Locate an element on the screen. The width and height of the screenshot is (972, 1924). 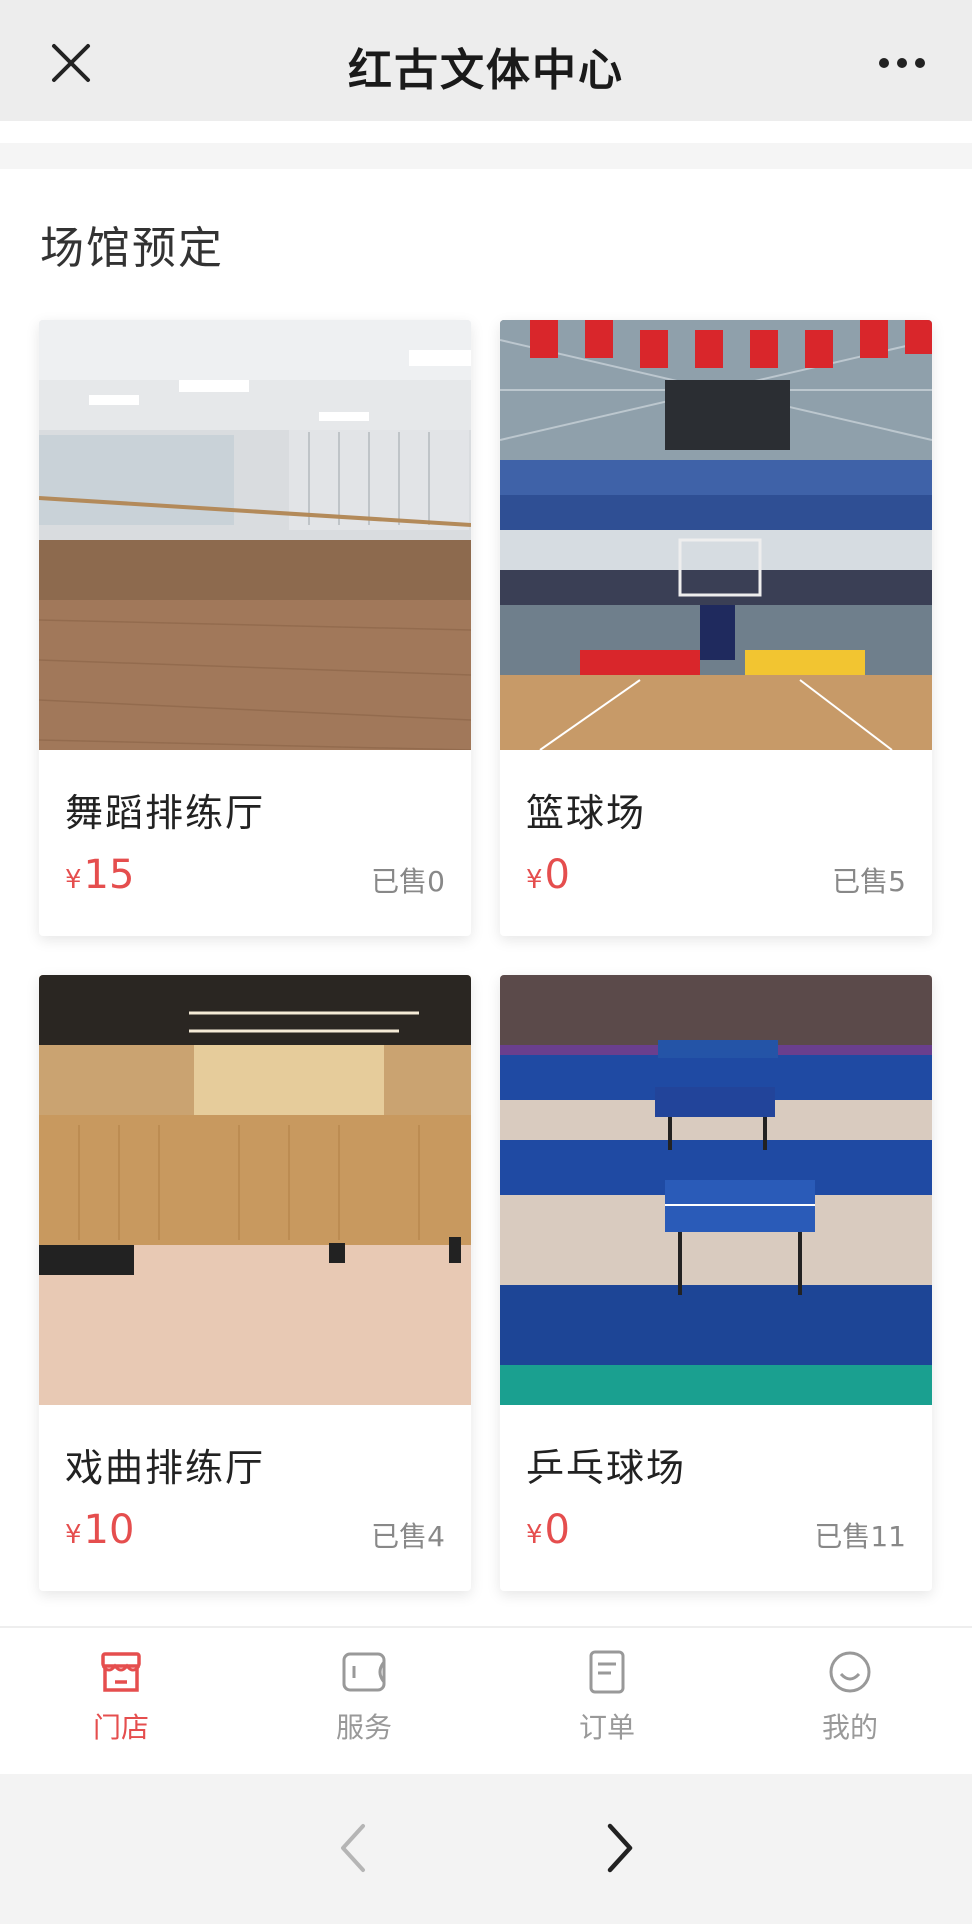
venue-price: ¥15 is located at coordinates (99, 875).